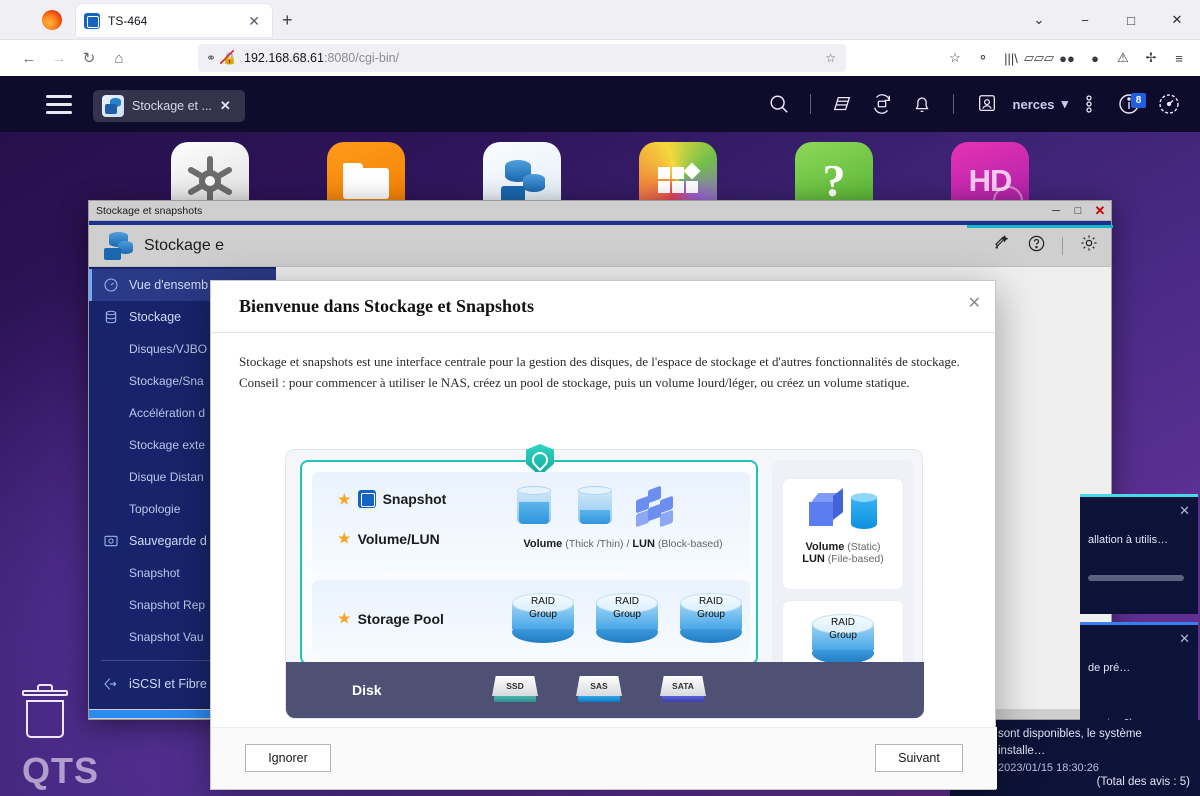  Describe the element at coordinates (1123, 58) in the screenshot. I see `warning-extension-icon: ⚠` at that location.